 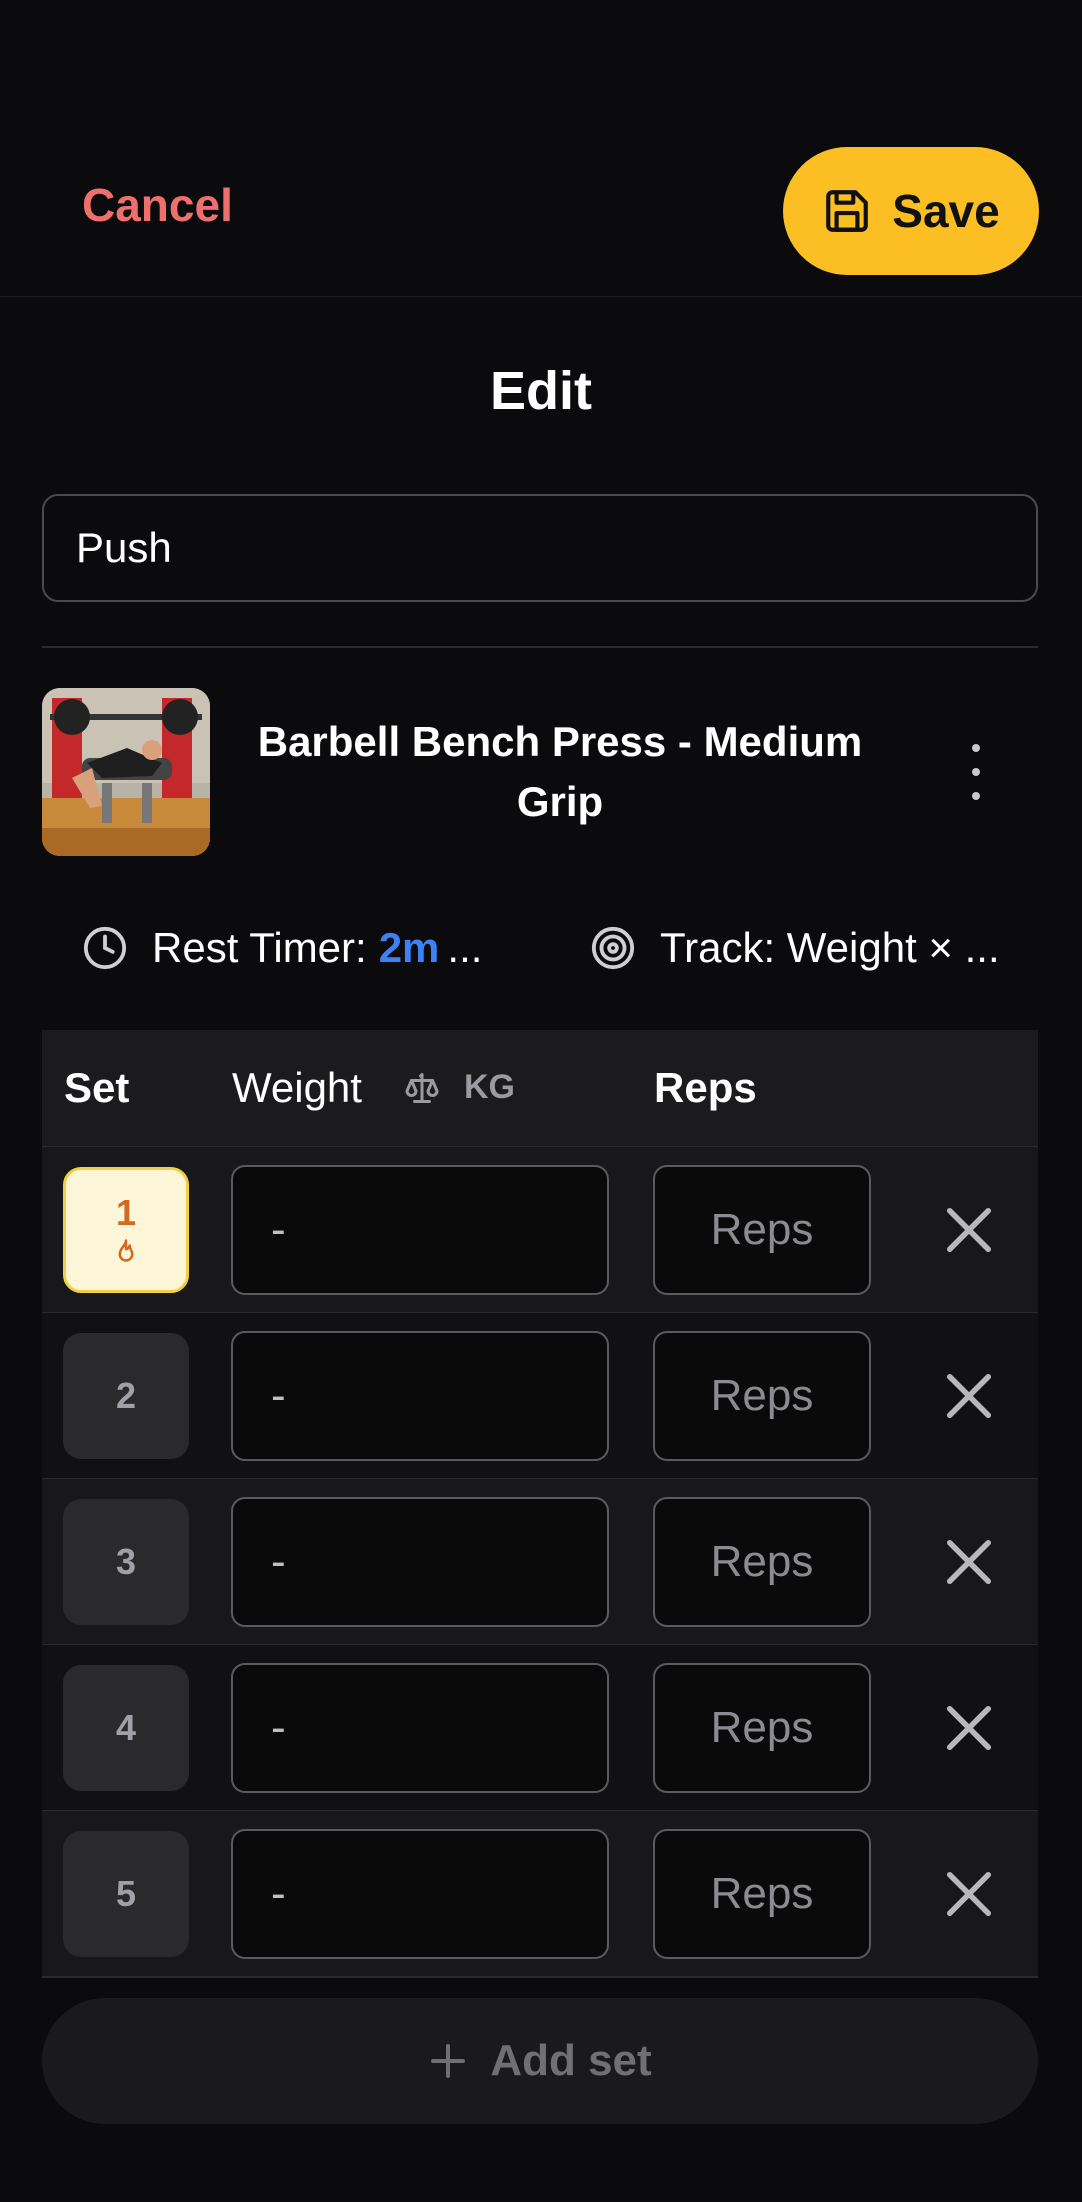 I want to click on exercise-name: Barbell Bench Press - Medium Grip, so click(x=560, y=772).